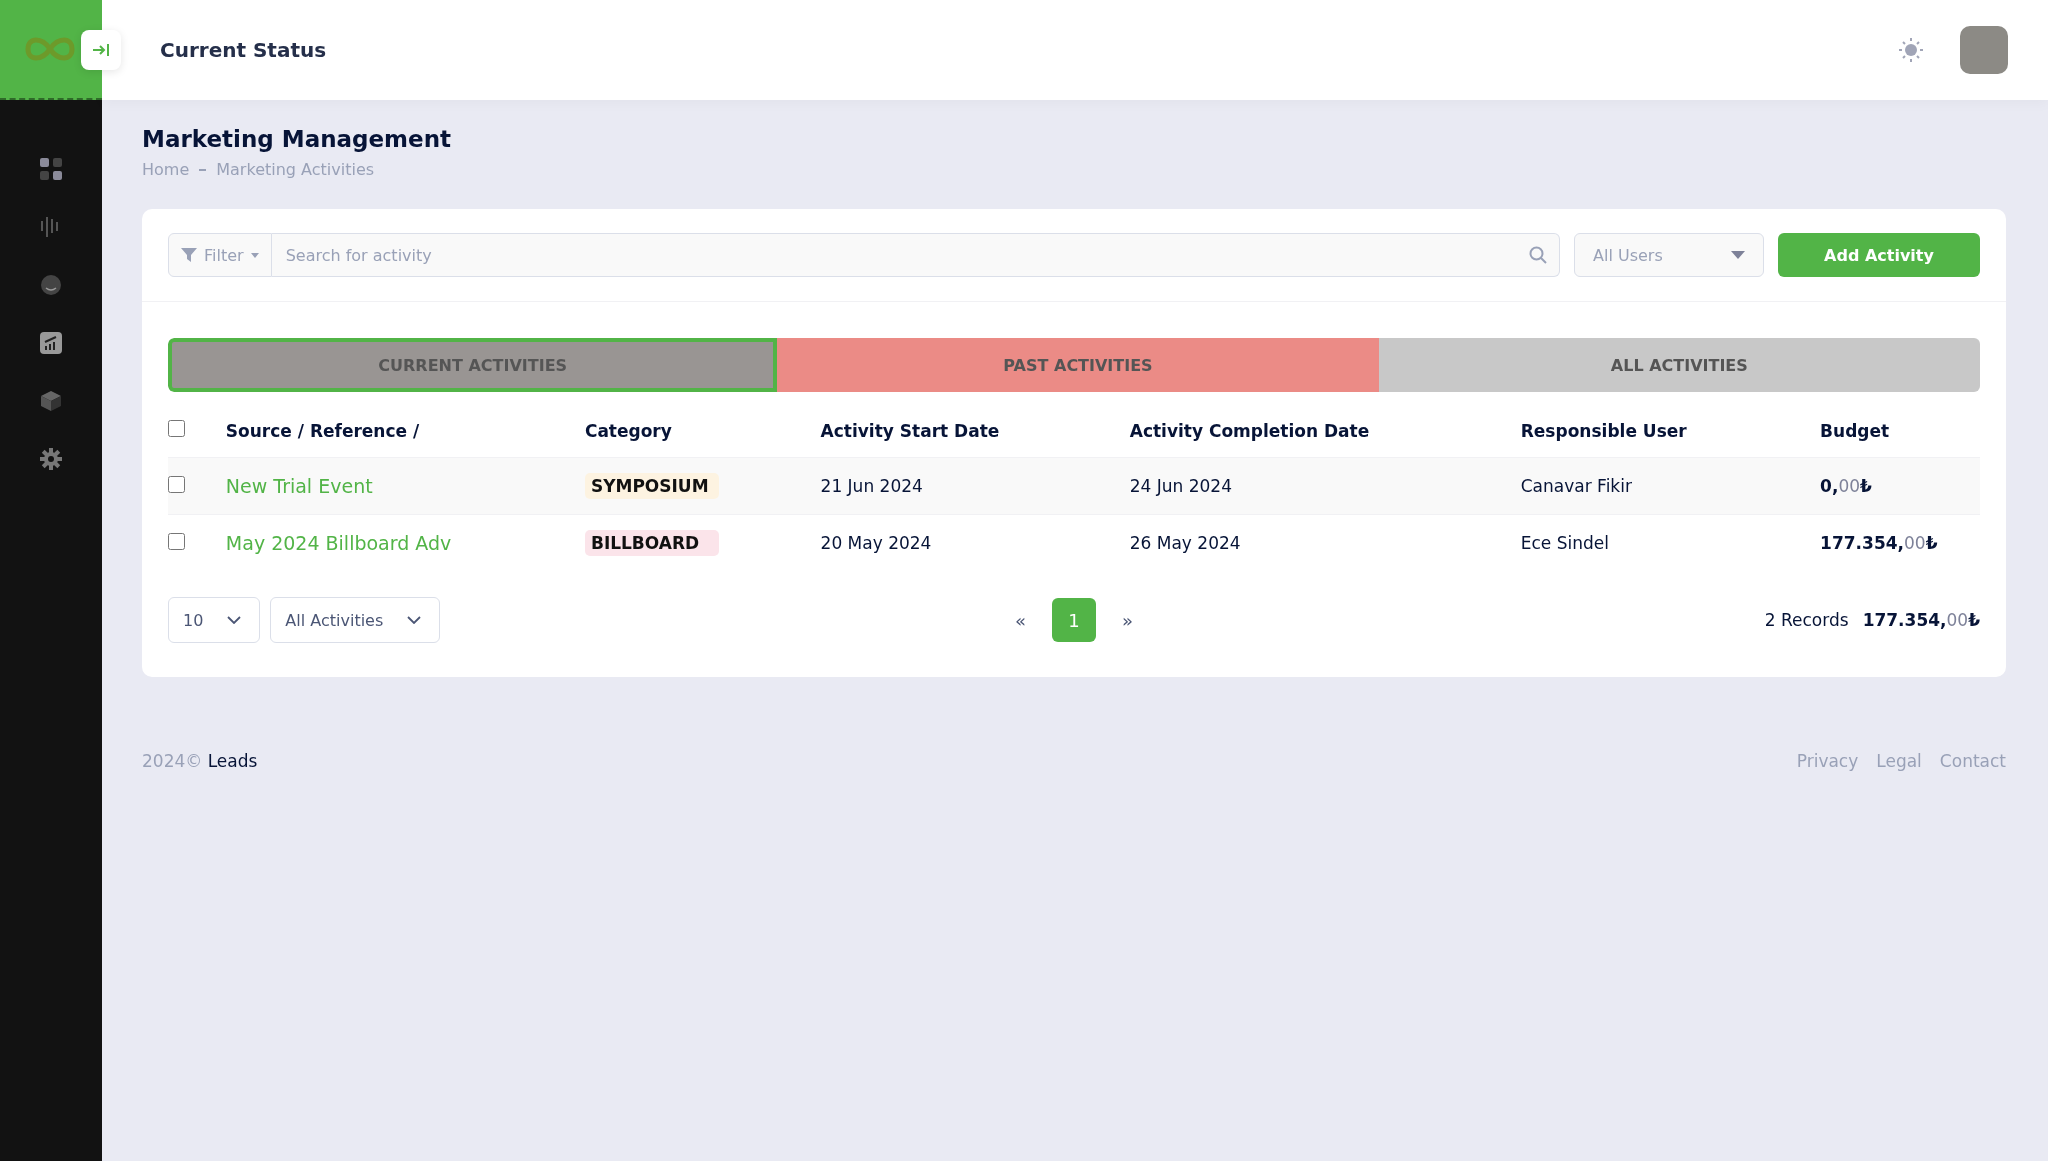 Image resolution: width=2048 pixels, height=1161 pixels. Describe the element at coordinates (214, 620) in the screenshot. I see `page-size-dropdown: 10` at that location.